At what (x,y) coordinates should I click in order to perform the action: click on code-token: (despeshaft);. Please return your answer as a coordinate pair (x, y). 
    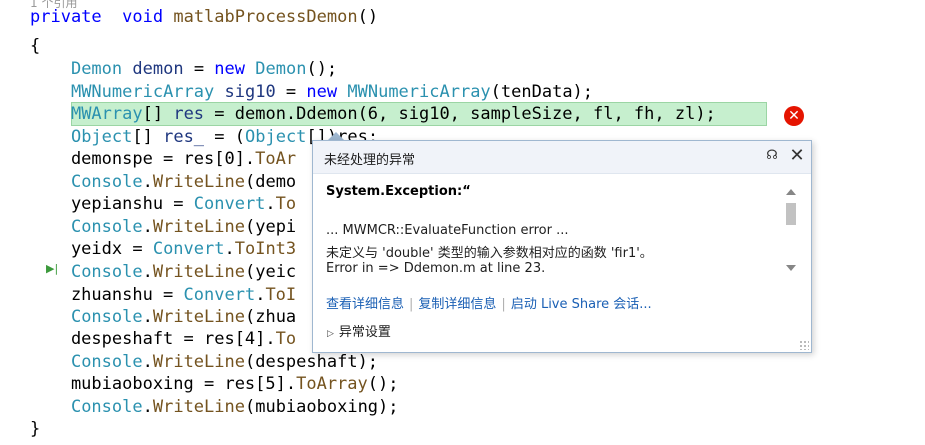
    Looking at the image, I should click on (311, 362).